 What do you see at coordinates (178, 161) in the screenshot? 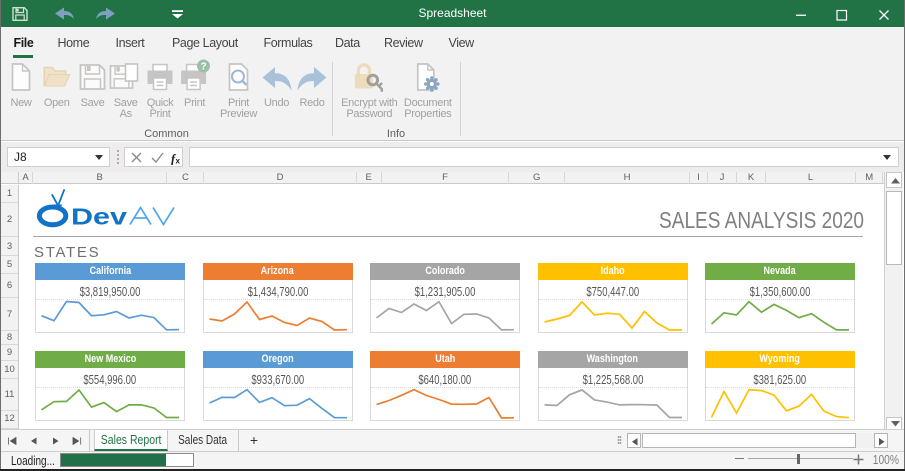
I see `svg-text: x` at bounding box center [178, 161].